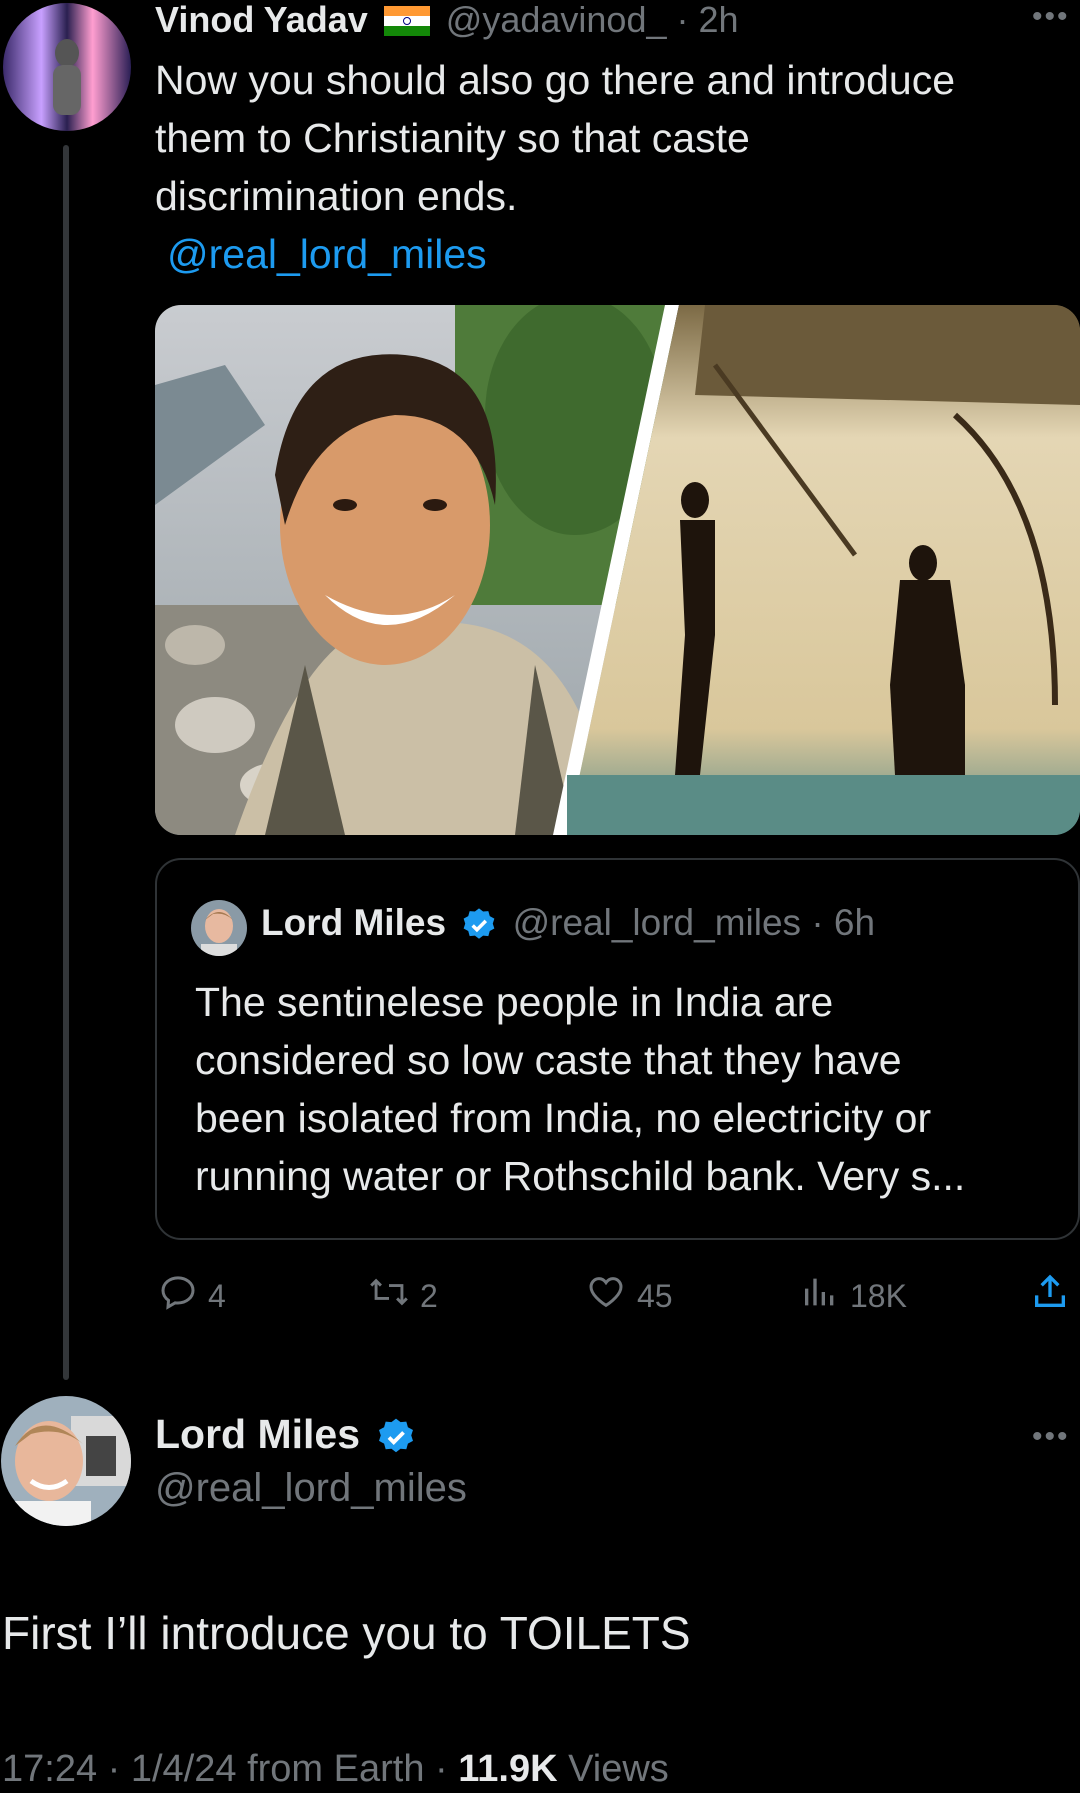 The width and height of the screenshot is (1080, 1793). What do you see at coordinates (629, 1296) in the screenshot?
I see `like-button: 45` at bounding box center [629, 1296].